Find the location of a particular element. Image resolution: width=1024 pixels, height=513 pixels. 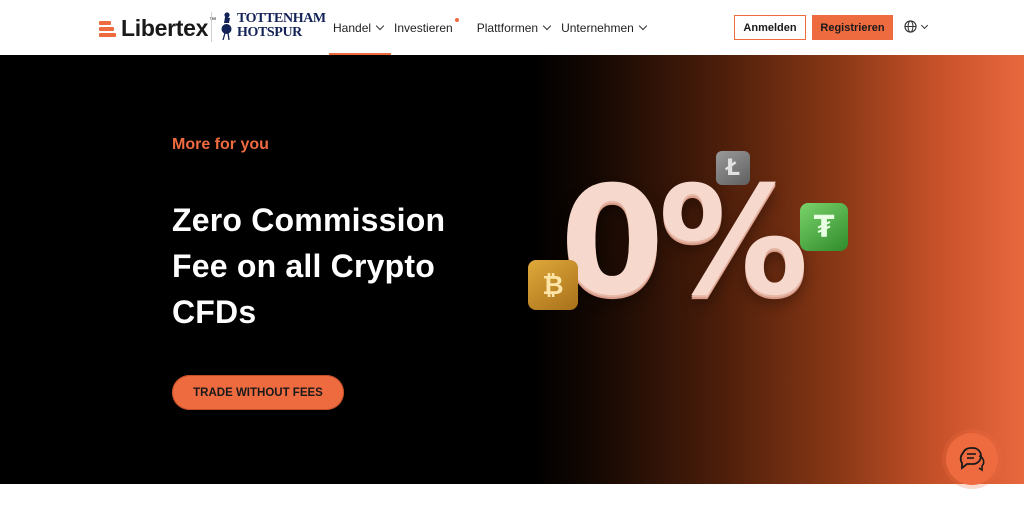

nav-item-label: Plattformen is located at coordinates (507, 27).